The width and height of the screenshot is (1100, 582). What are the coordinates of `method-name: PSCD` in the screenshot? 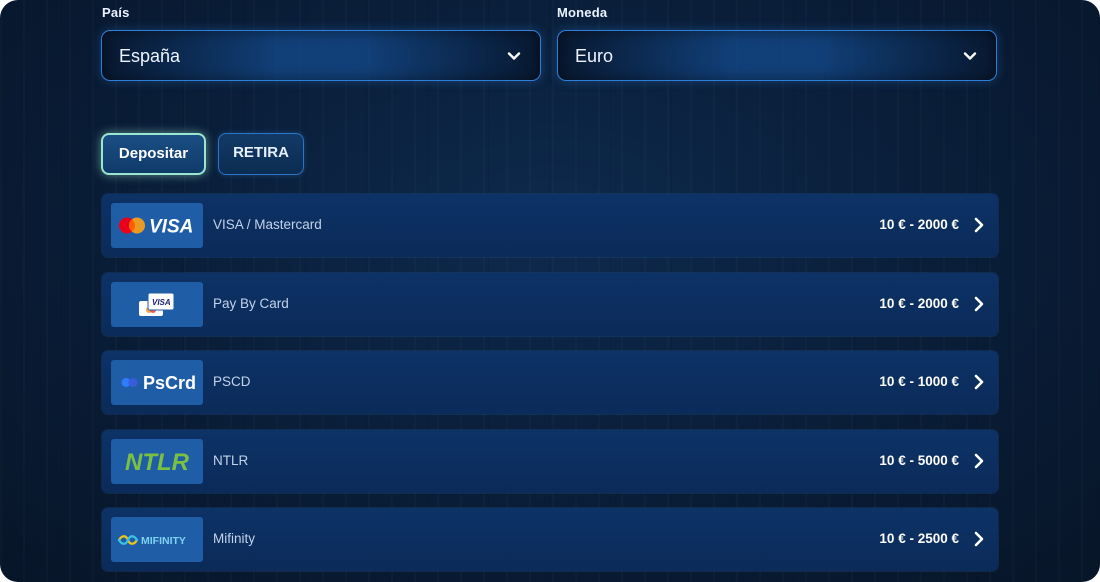 It's located at (232, 381).